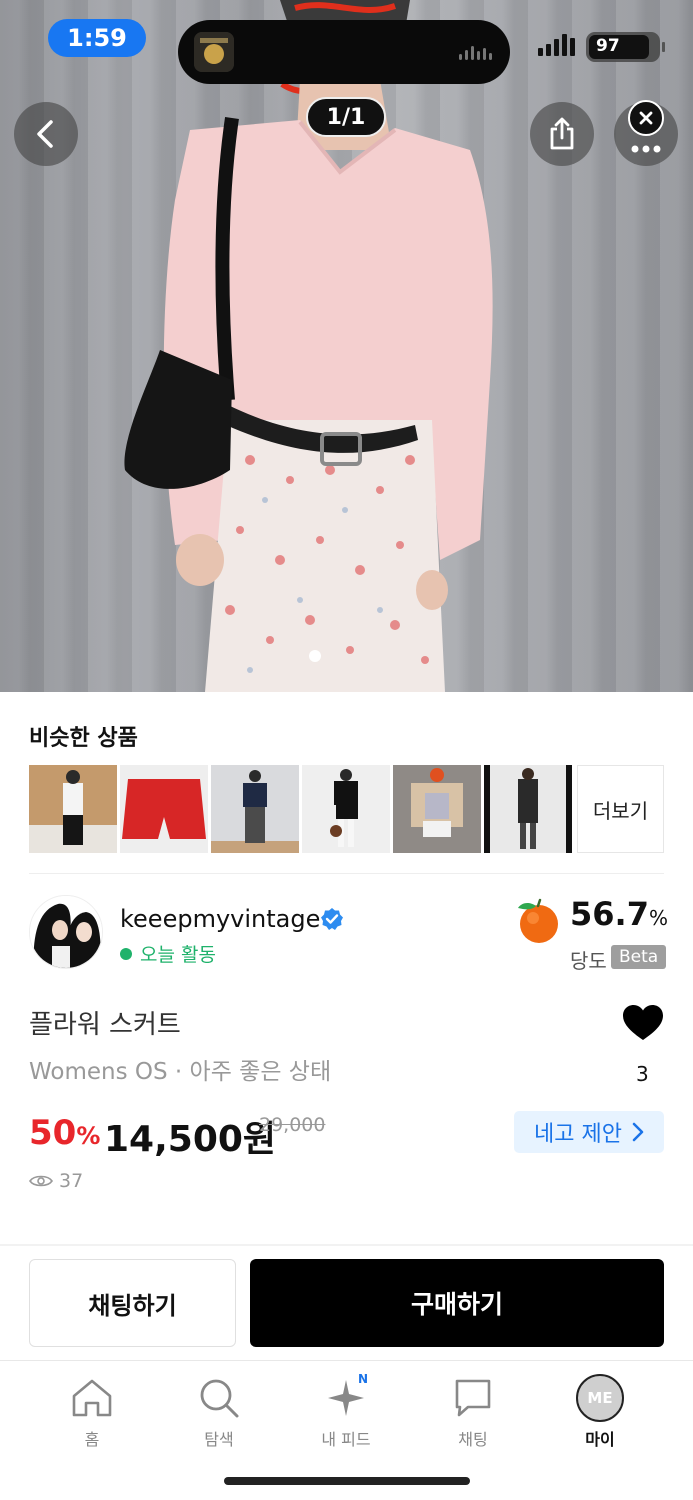 The width and height of the screenshot is (693, 1500). What do you see at coordinates (473, 1398) in the screenshot?
I see `chat-icon` at bounding box center [473, 1398].